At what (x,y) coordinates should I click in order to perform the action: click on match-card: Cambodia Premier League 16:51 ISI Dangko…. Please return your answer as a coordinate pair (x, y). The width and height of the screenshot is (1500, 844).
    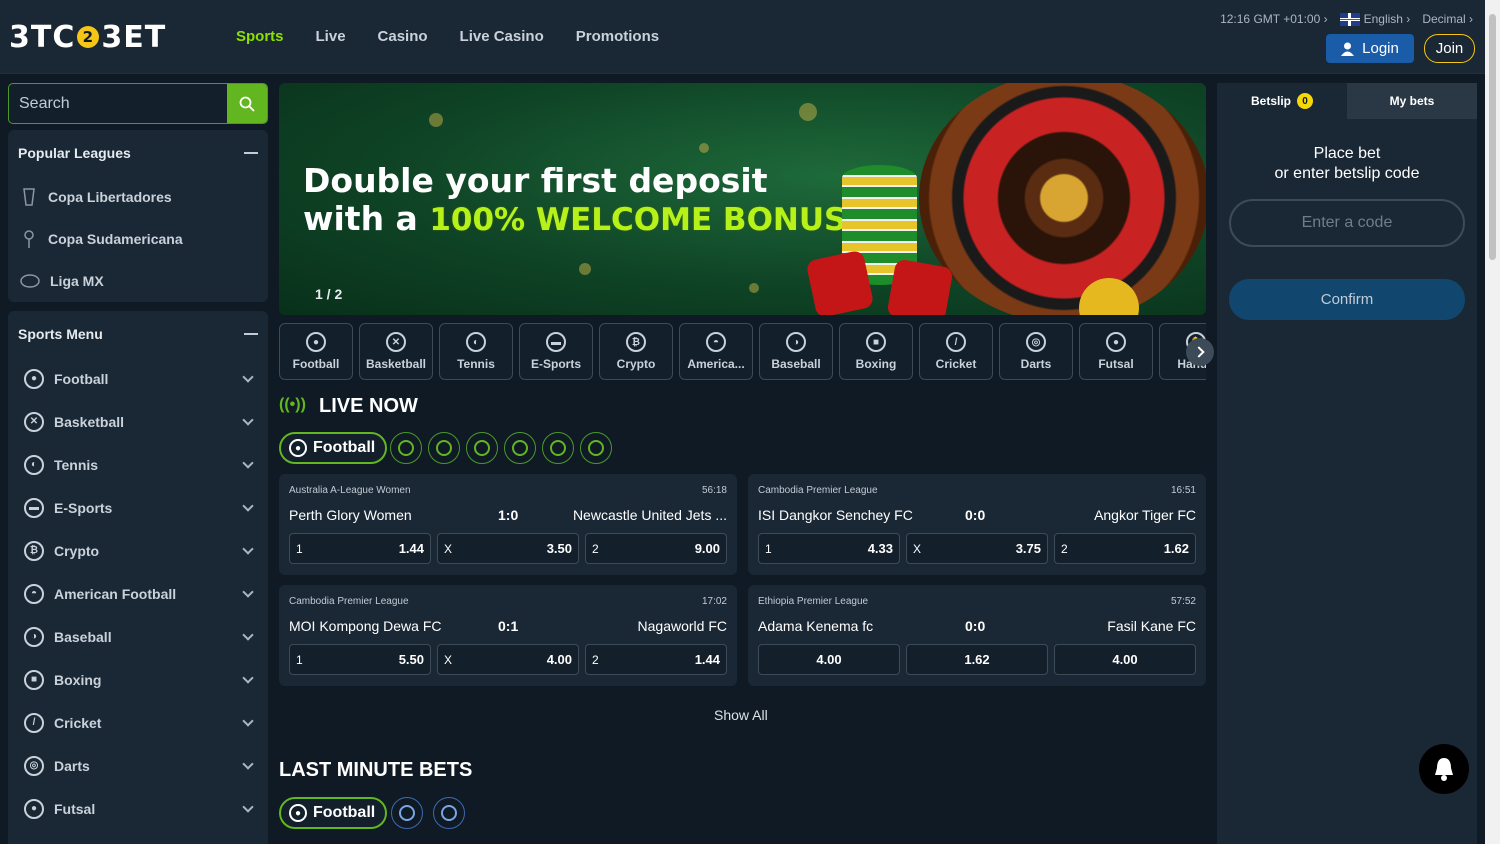
    Looking at the image, I should click on (977, 524).